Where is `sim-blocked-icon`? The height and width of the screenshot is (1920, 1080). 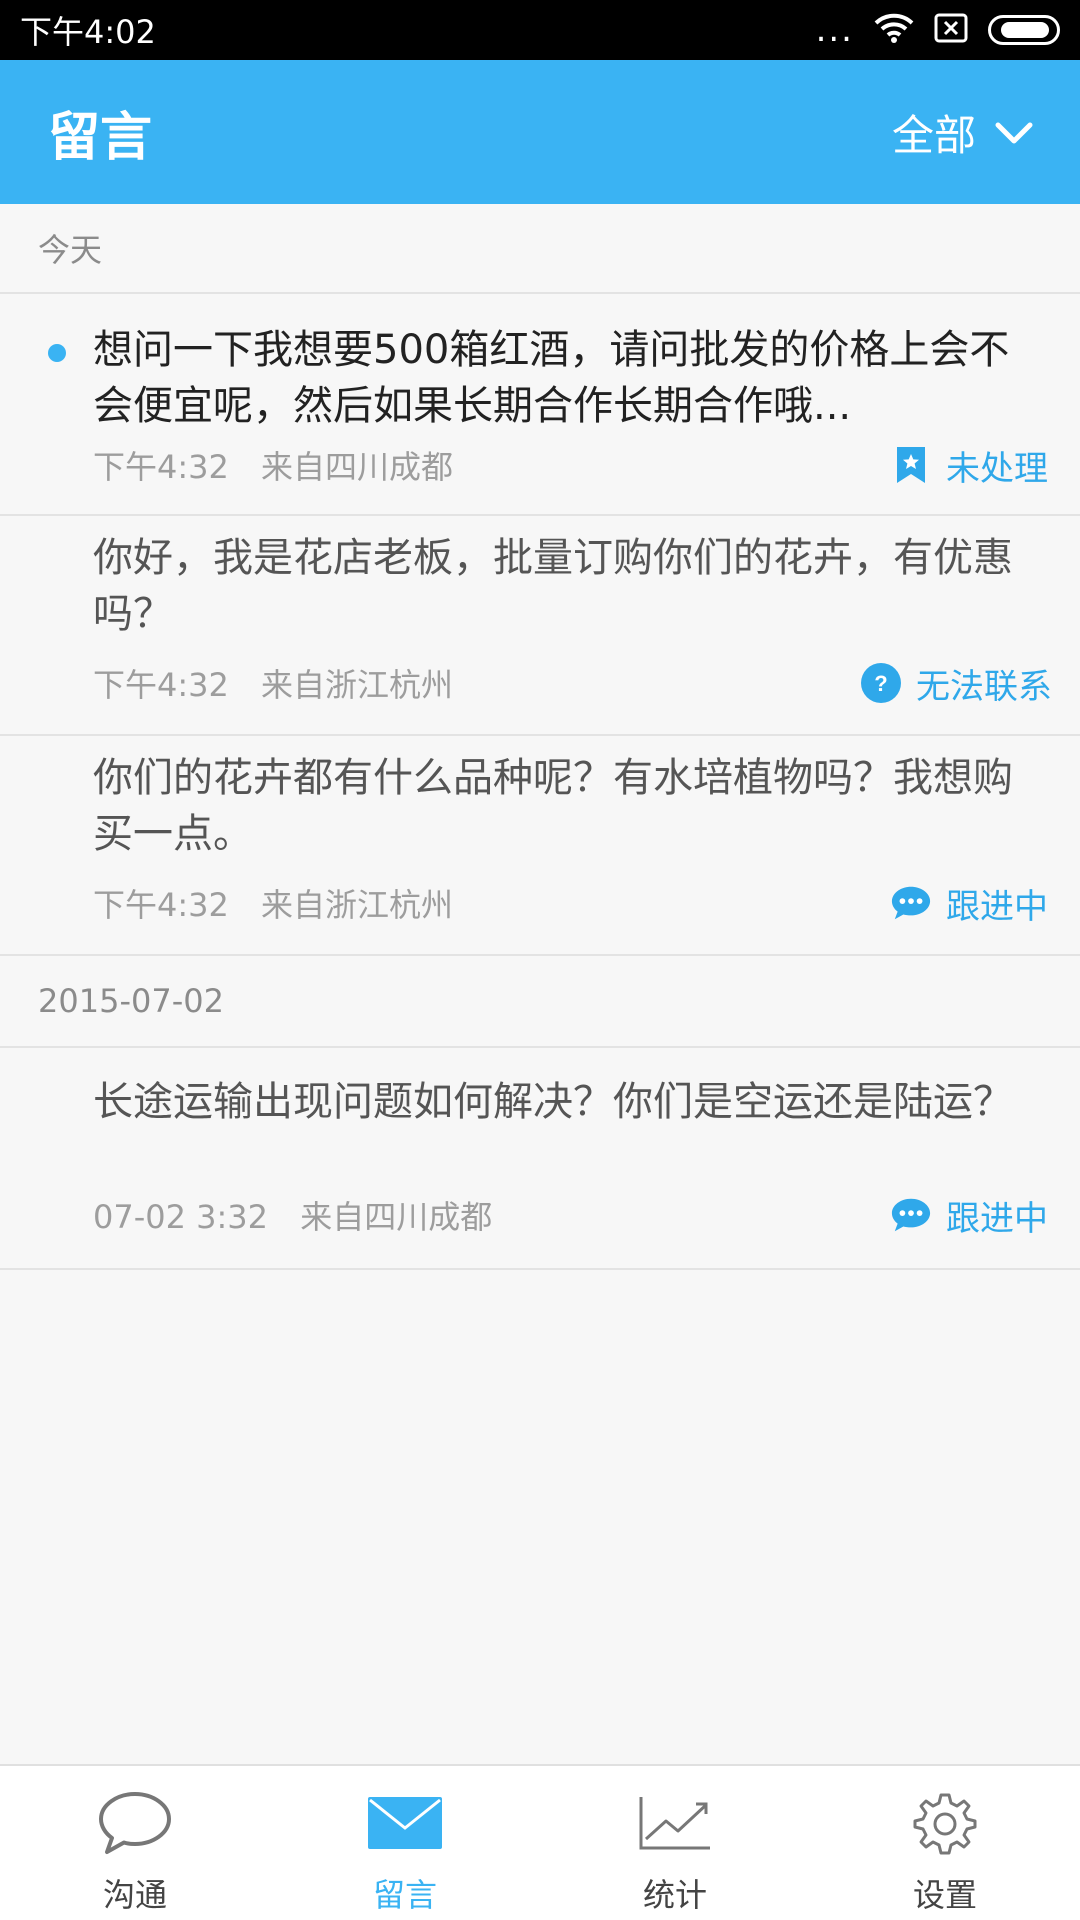 sim-blocked-icon is located at coordinates (951, 30).